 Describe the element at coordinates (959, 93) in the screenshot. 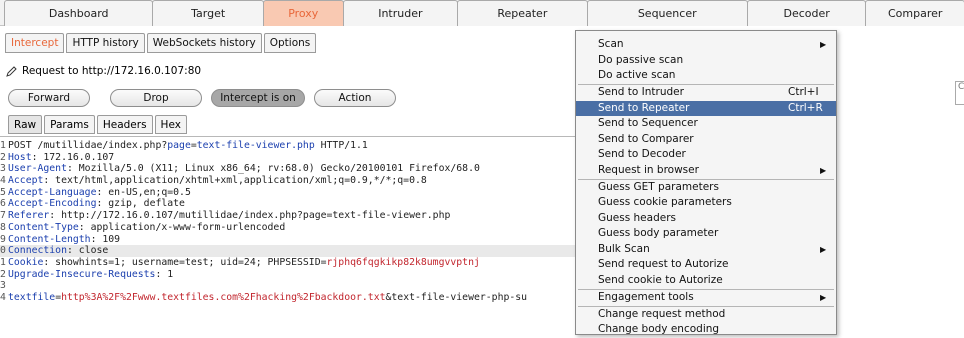

I see `search-field-edge: C` at that location.